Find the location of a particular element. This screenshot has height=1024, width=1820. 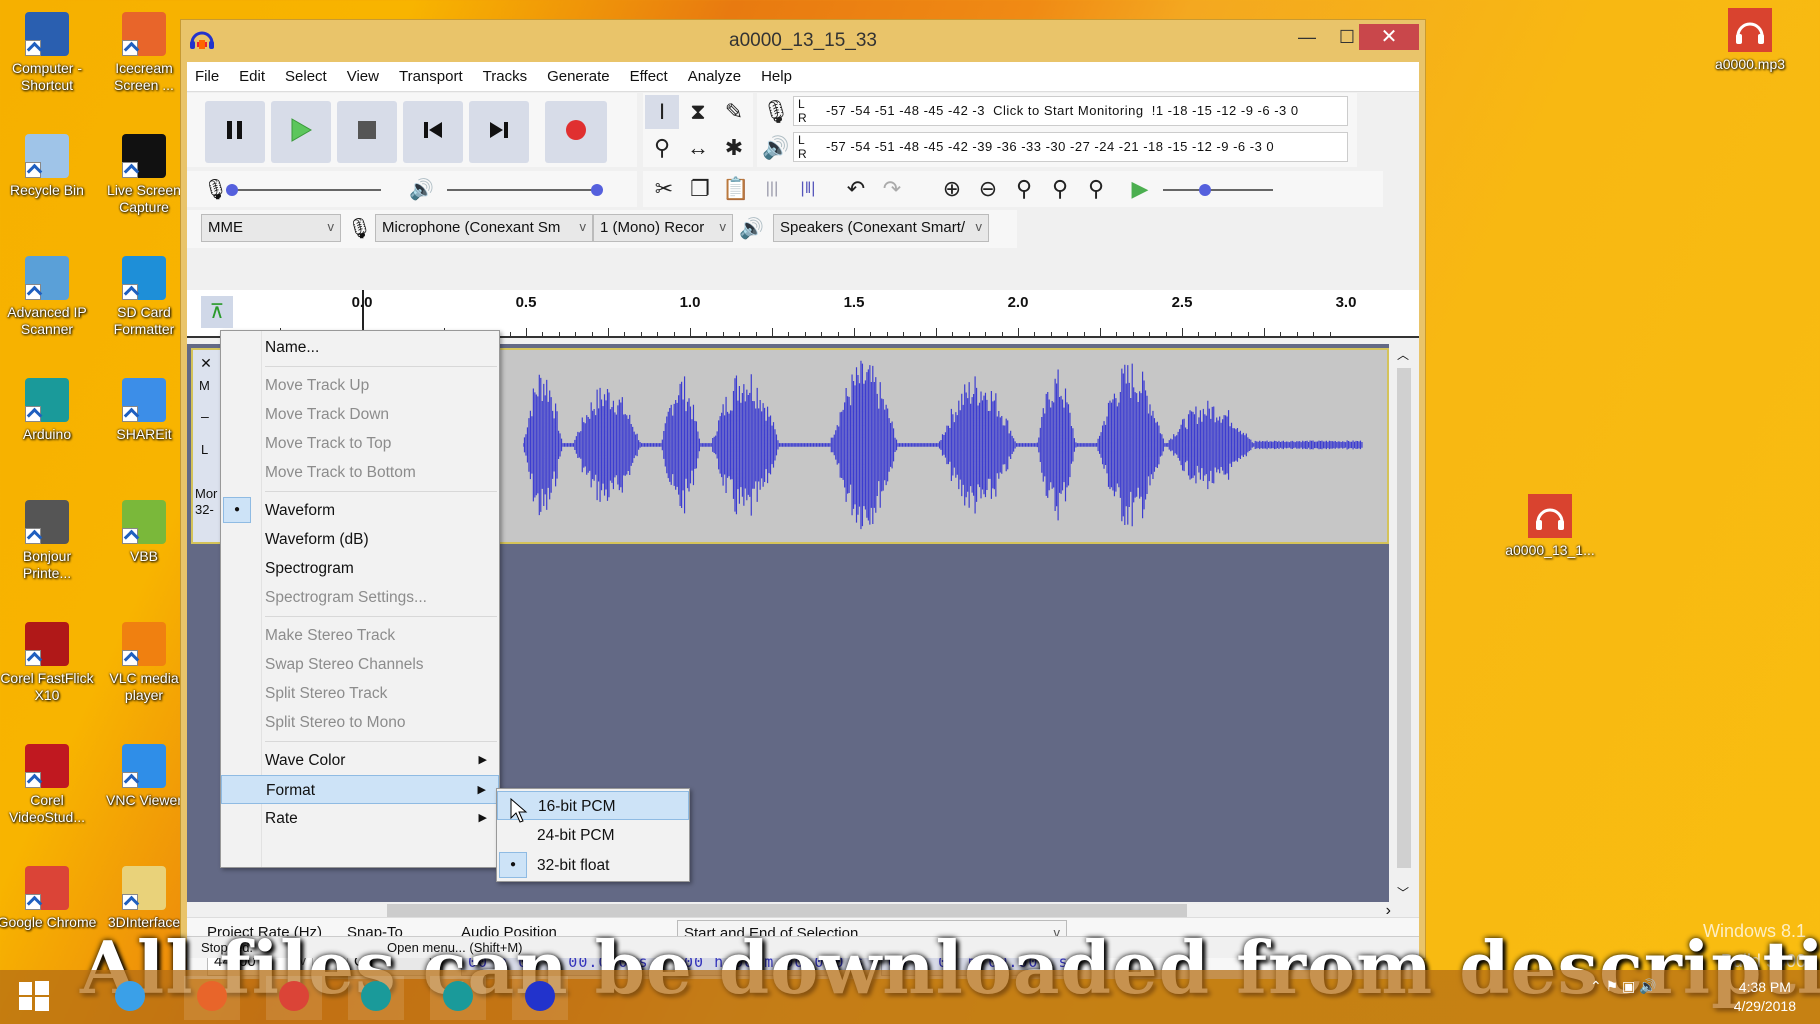

format-option-32-bit-float: 32-bit float ● is located at coordinates (593, 865).